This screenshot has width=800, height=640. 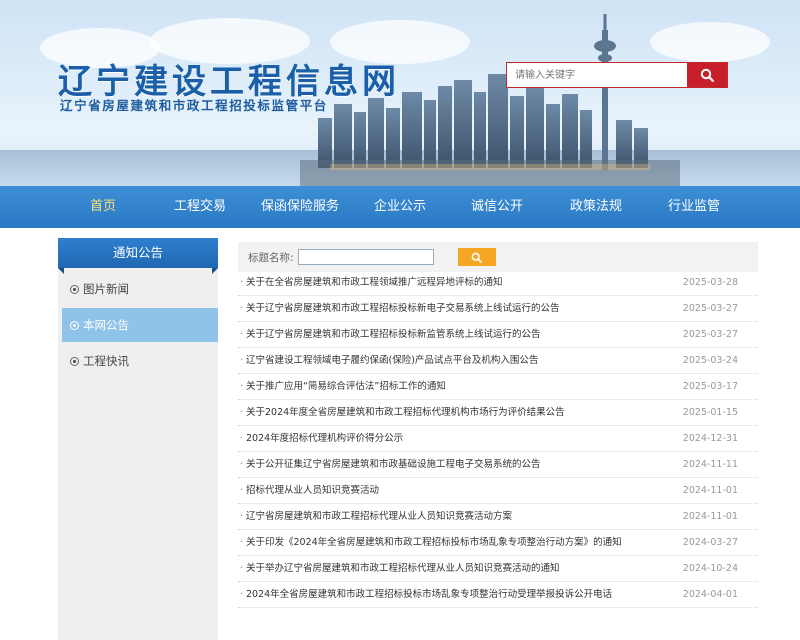 I want to click on list-item-title: 关于2024年度全省房屋建筑和市政工程招标代理机构市场行为评价结果公告, so click(x=456, y=413).